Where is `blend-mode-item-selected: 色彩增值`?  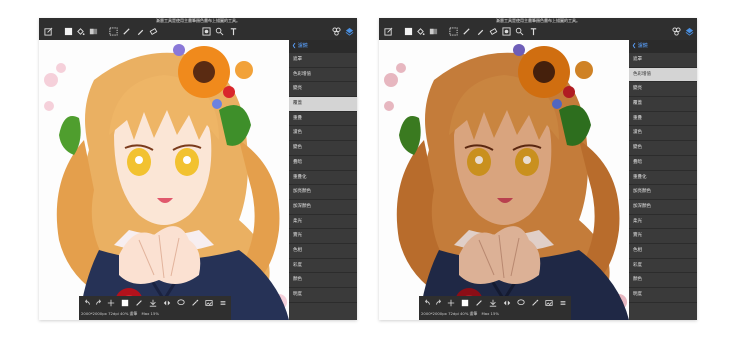 blend-mode-item-selected: 色彩增值 is located at coordinates (663, 75).